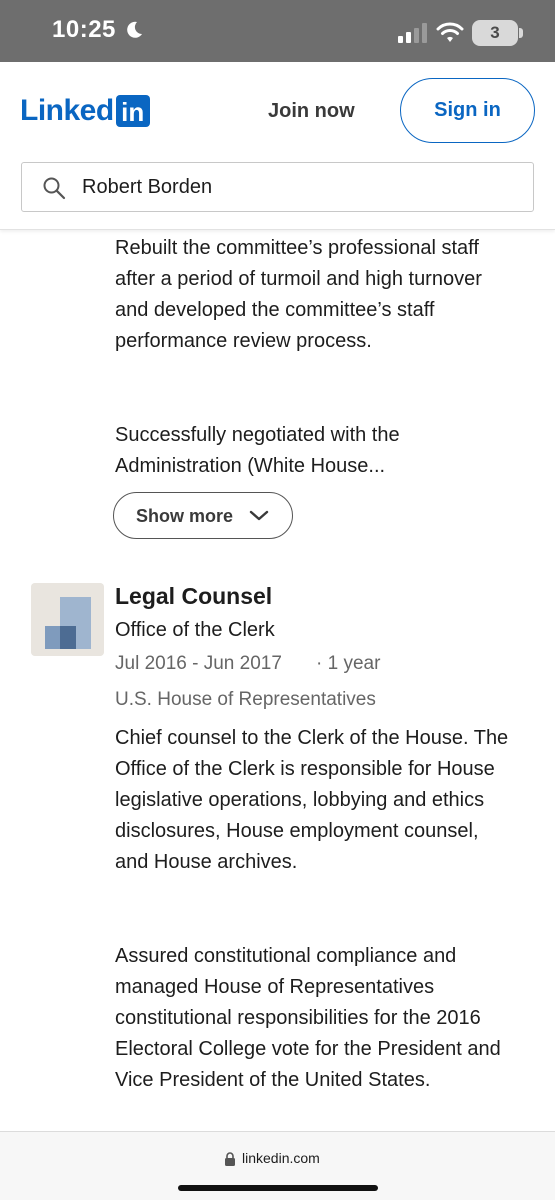  I want to click on job-duration: · 1 year, so click(348, 663).